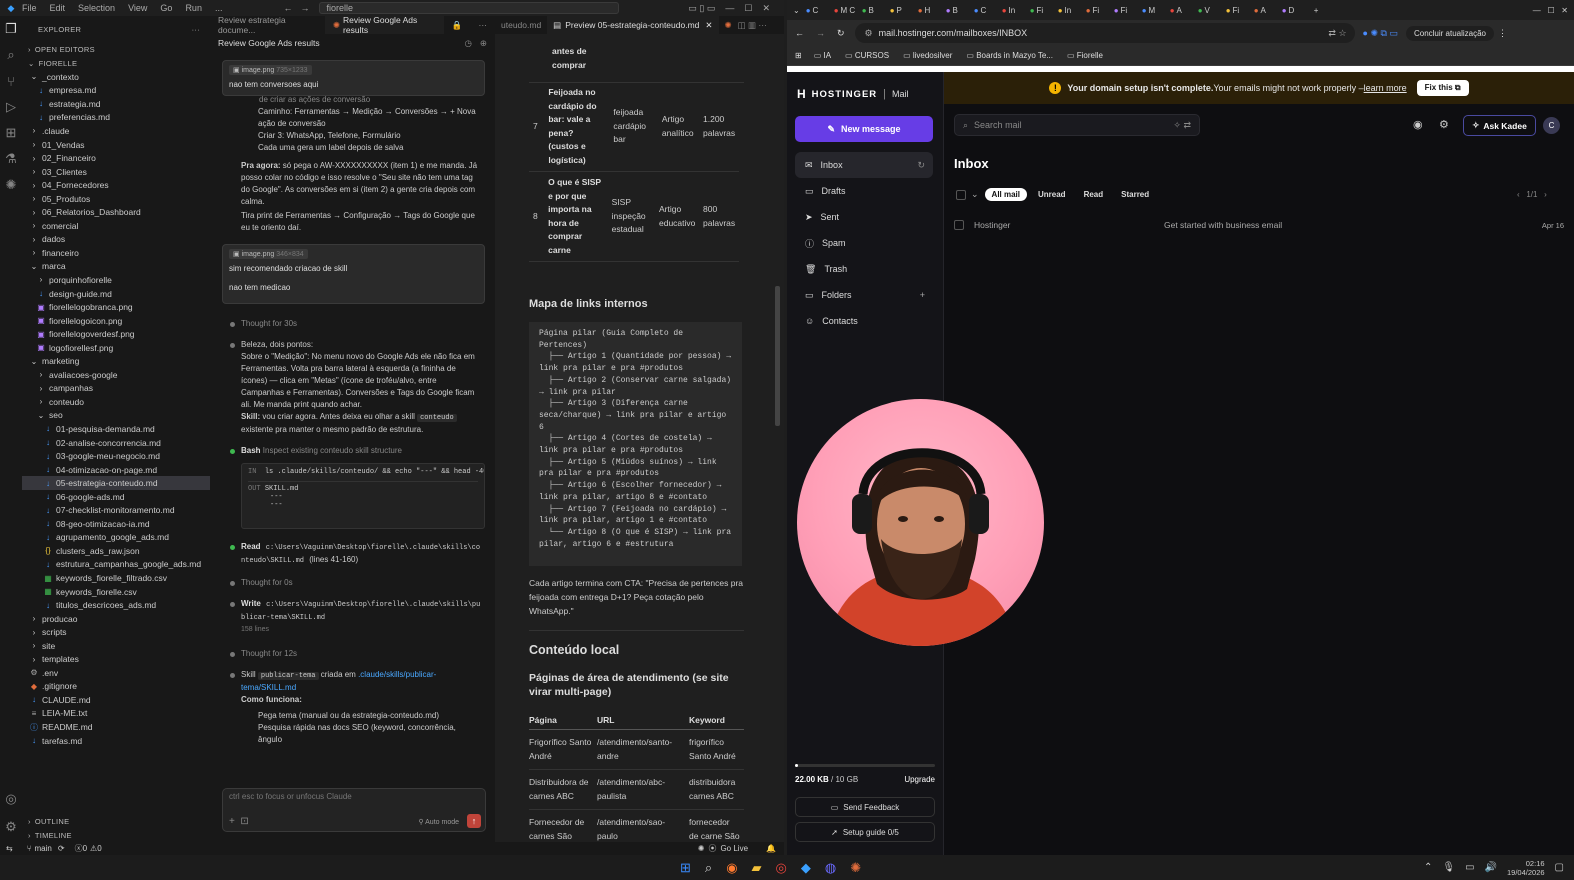 Image resolution: width=1574 pixels, height=880 pixels. What do you see at coordinates (848, 10) in the screenshot?
I see `browser-tab: ● M C` at bounding box center [848, 10].